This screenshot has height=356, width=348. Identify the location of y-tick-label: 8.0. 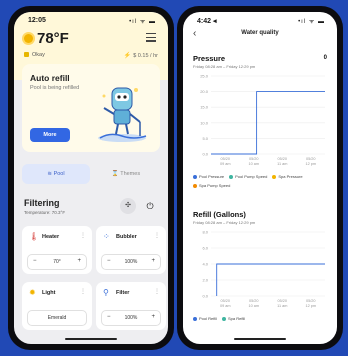
(205, 232).